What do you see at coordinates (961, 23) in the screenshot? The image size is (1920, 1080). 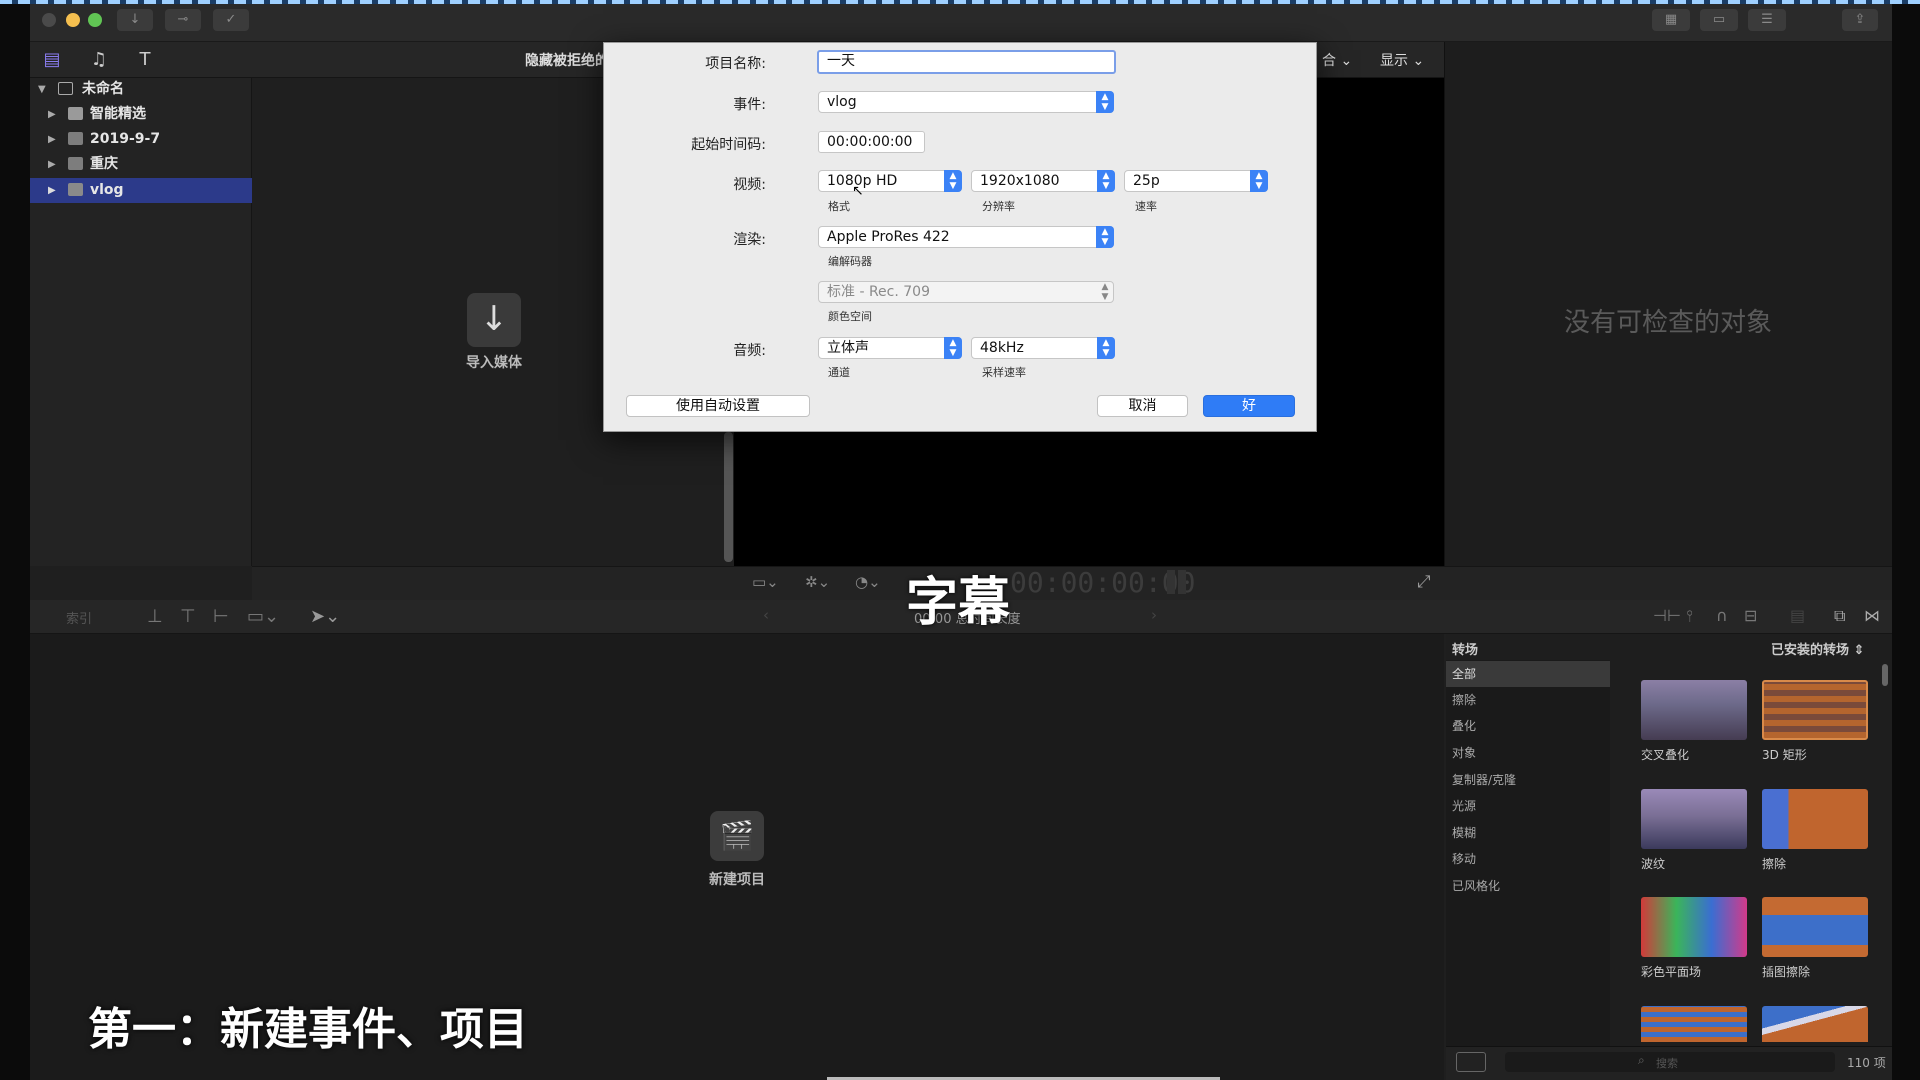 I see `title-bar` at bounding box center [961, 23].